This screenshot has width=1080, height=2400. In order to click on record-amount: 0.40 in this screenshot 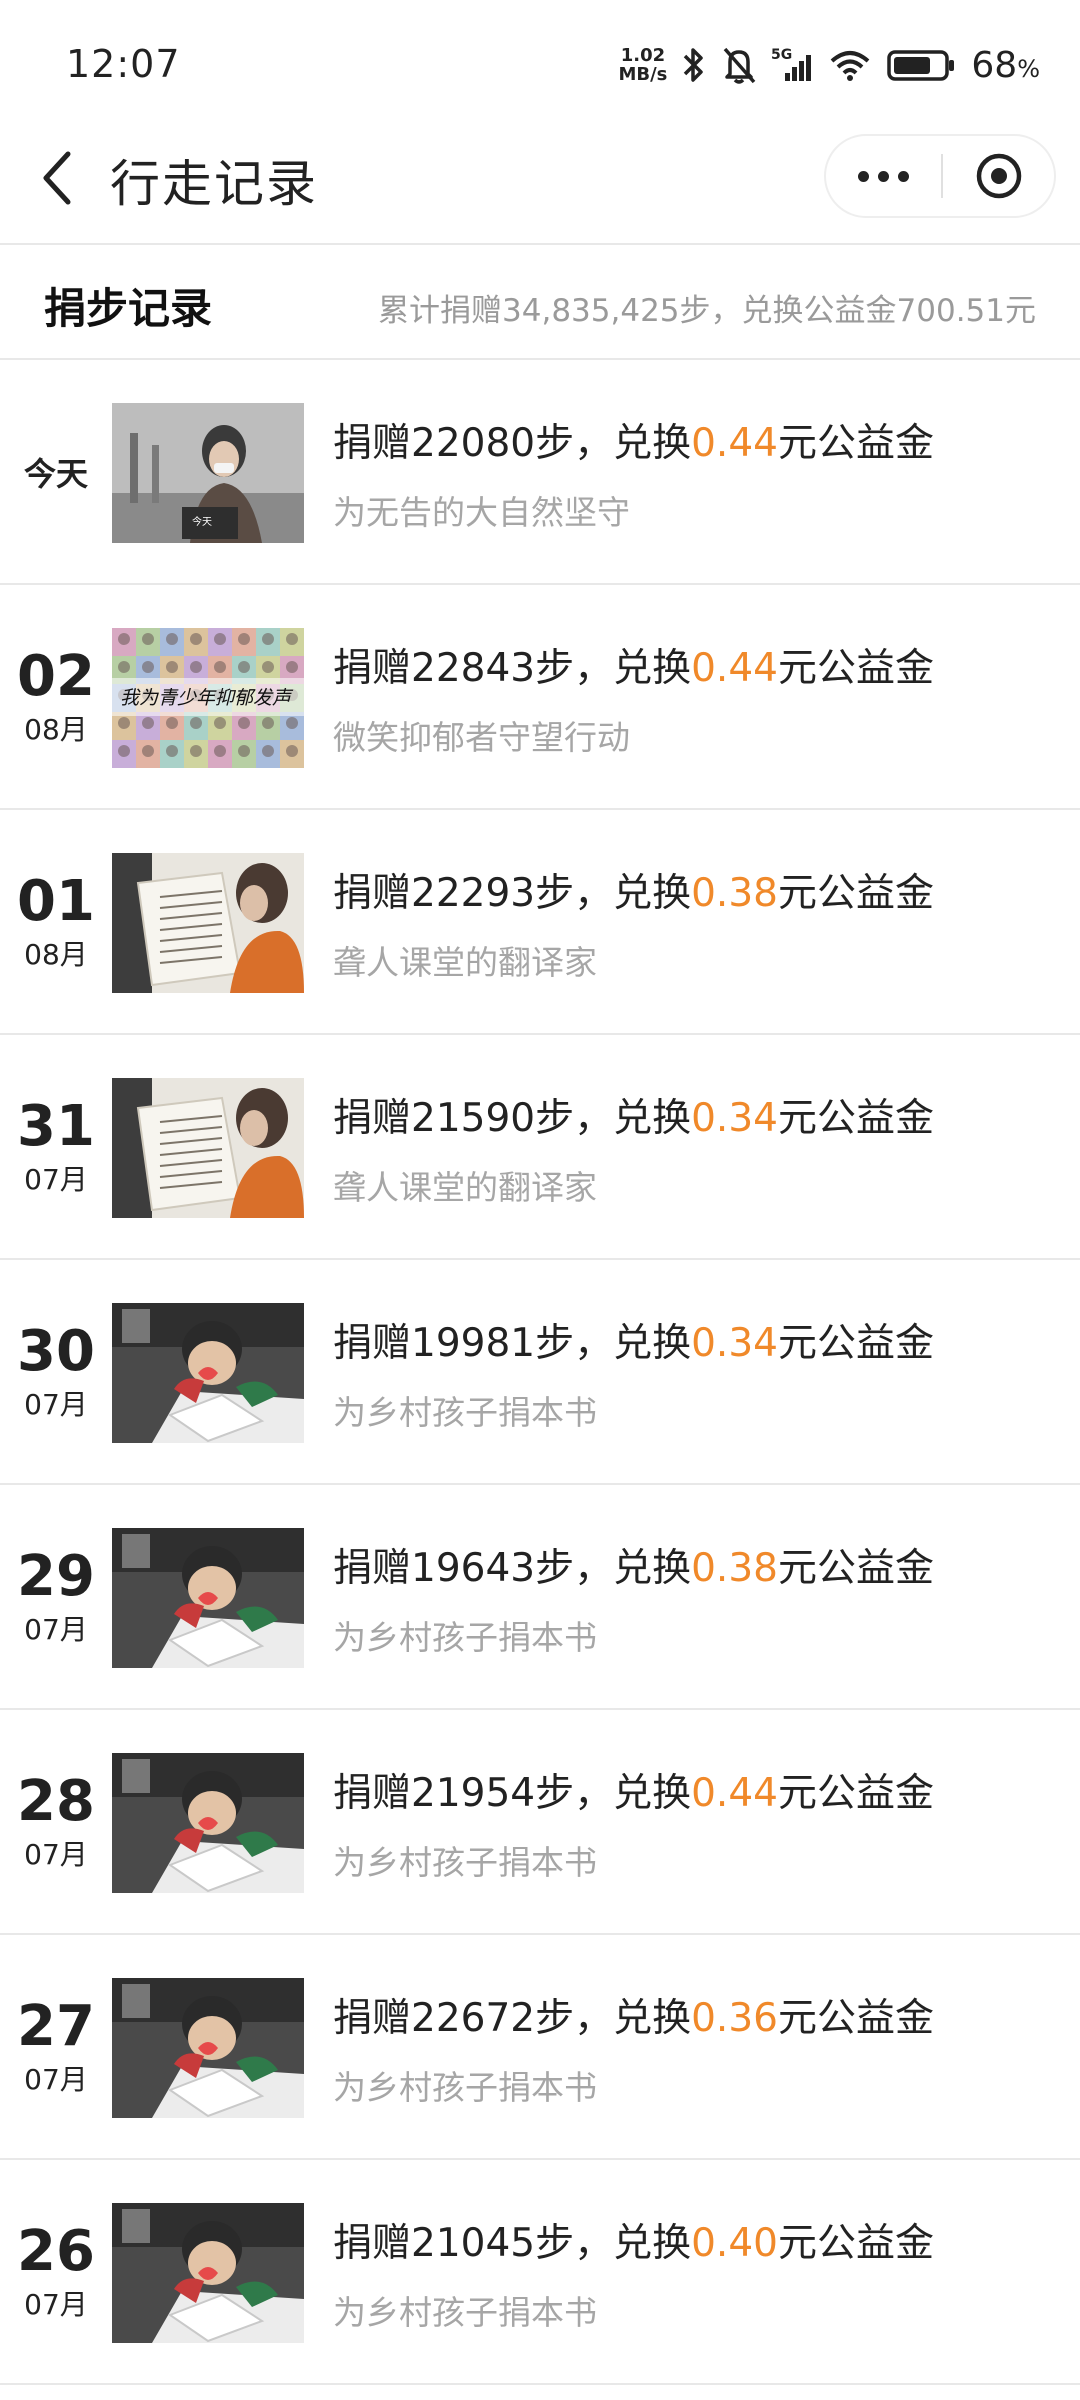, I will do `click(734, 2243)`.